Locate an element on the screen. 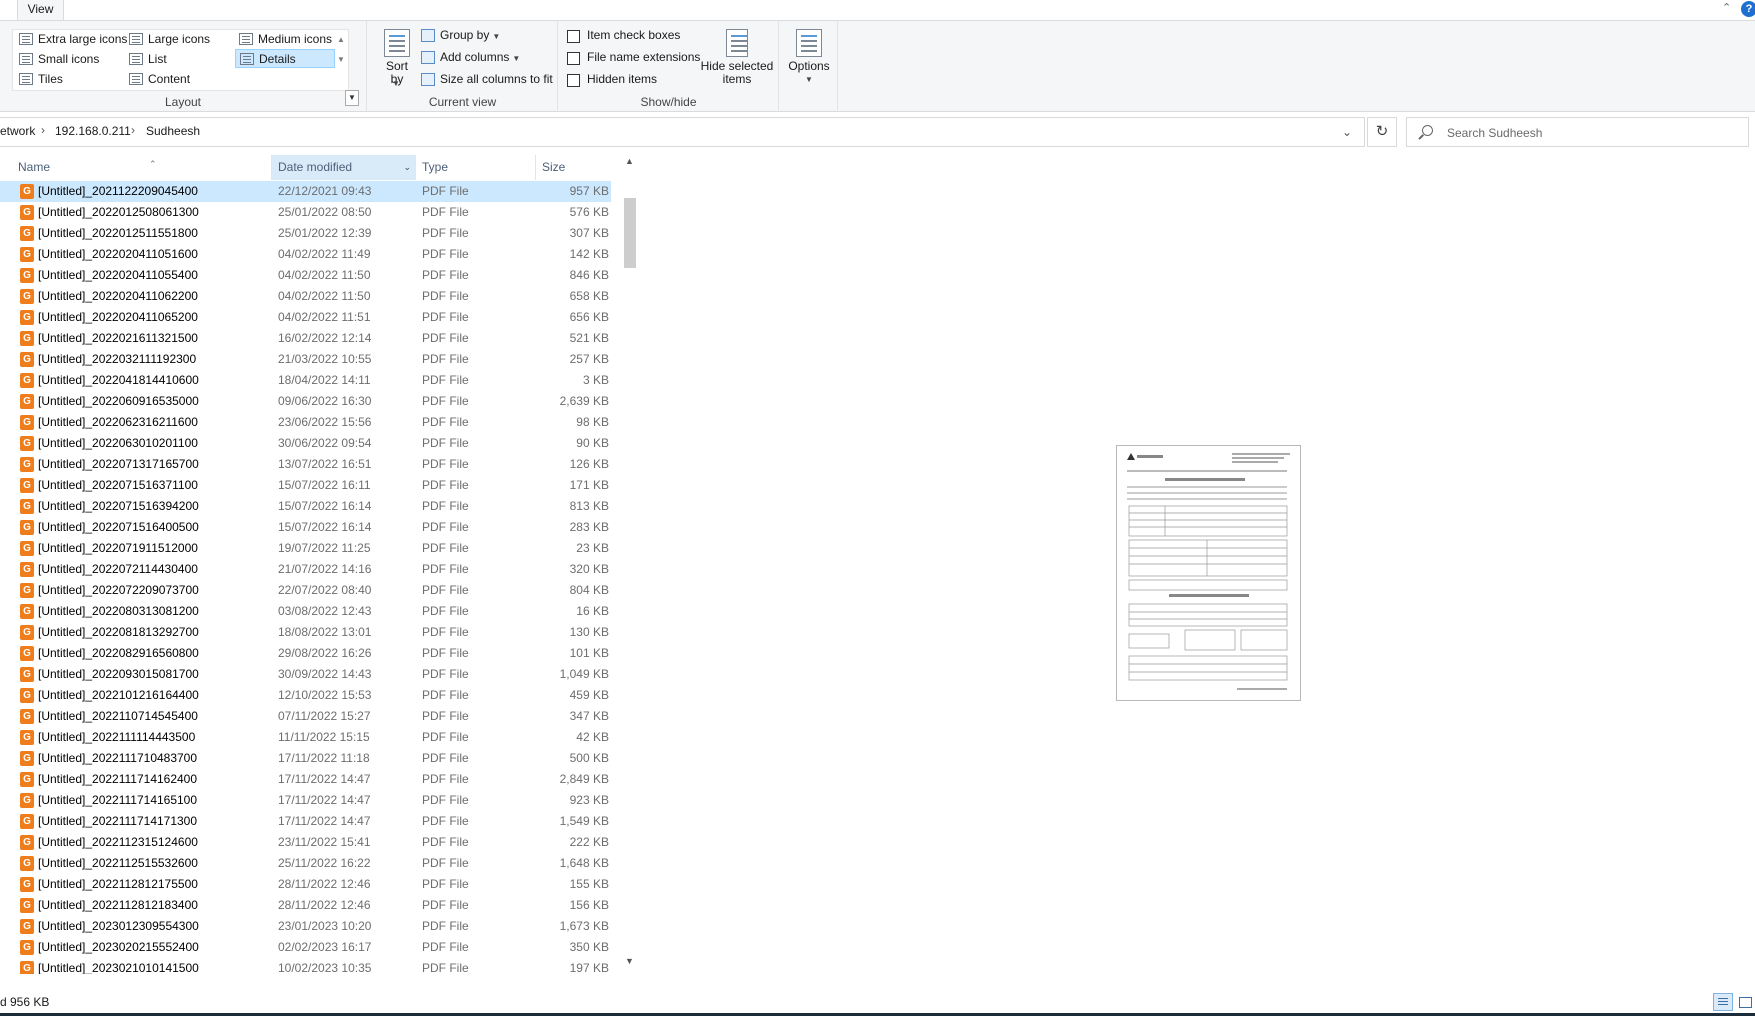 The width and height of the screenshot is (1755, 1016). vertical-scroll-thumb is located at coordinates (630, 233).